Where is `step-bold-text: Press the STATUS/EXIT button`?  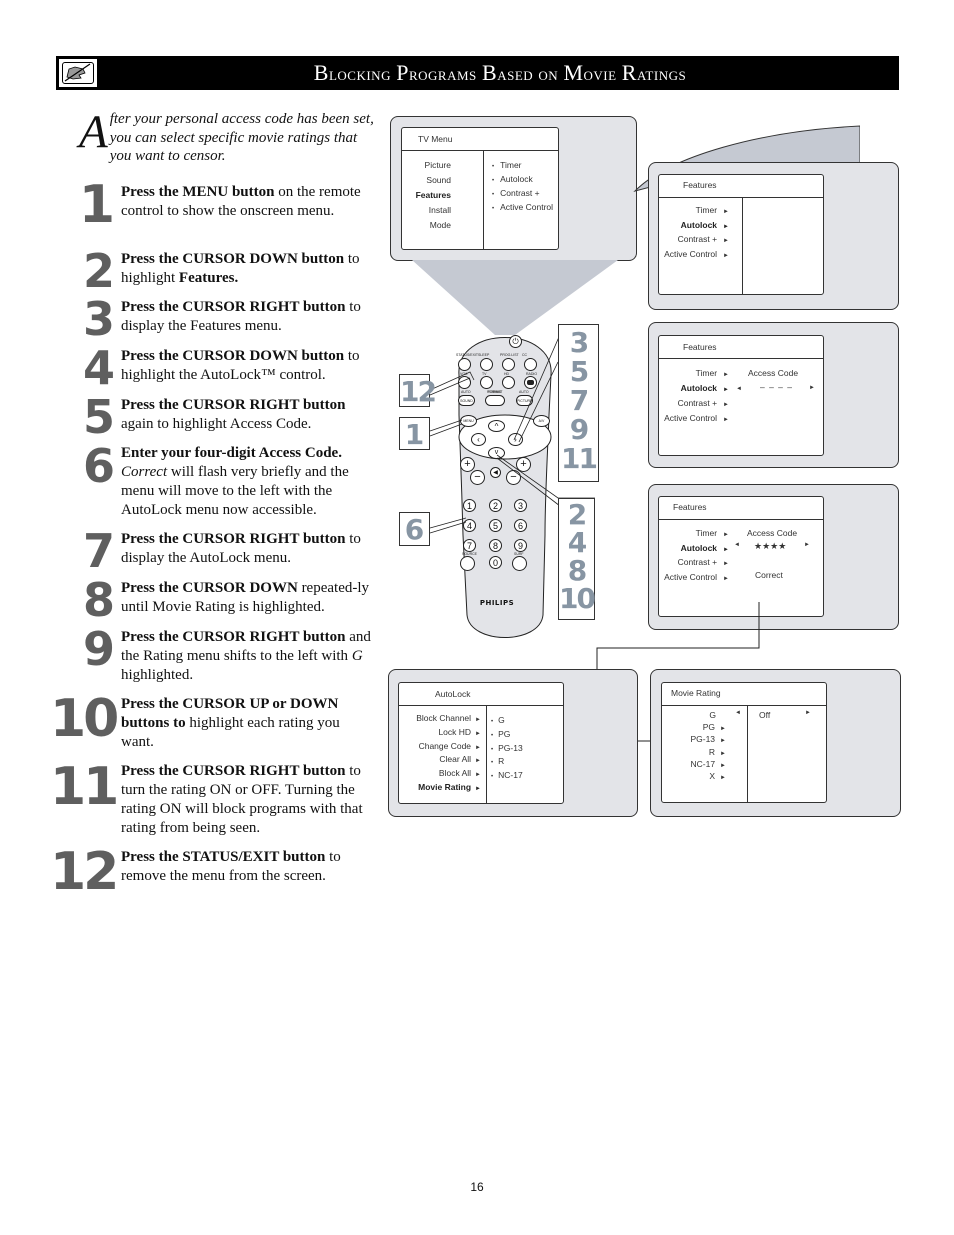
step-bold-text: Press the STATUS/EXIT button is located at coordinates (223, 857).